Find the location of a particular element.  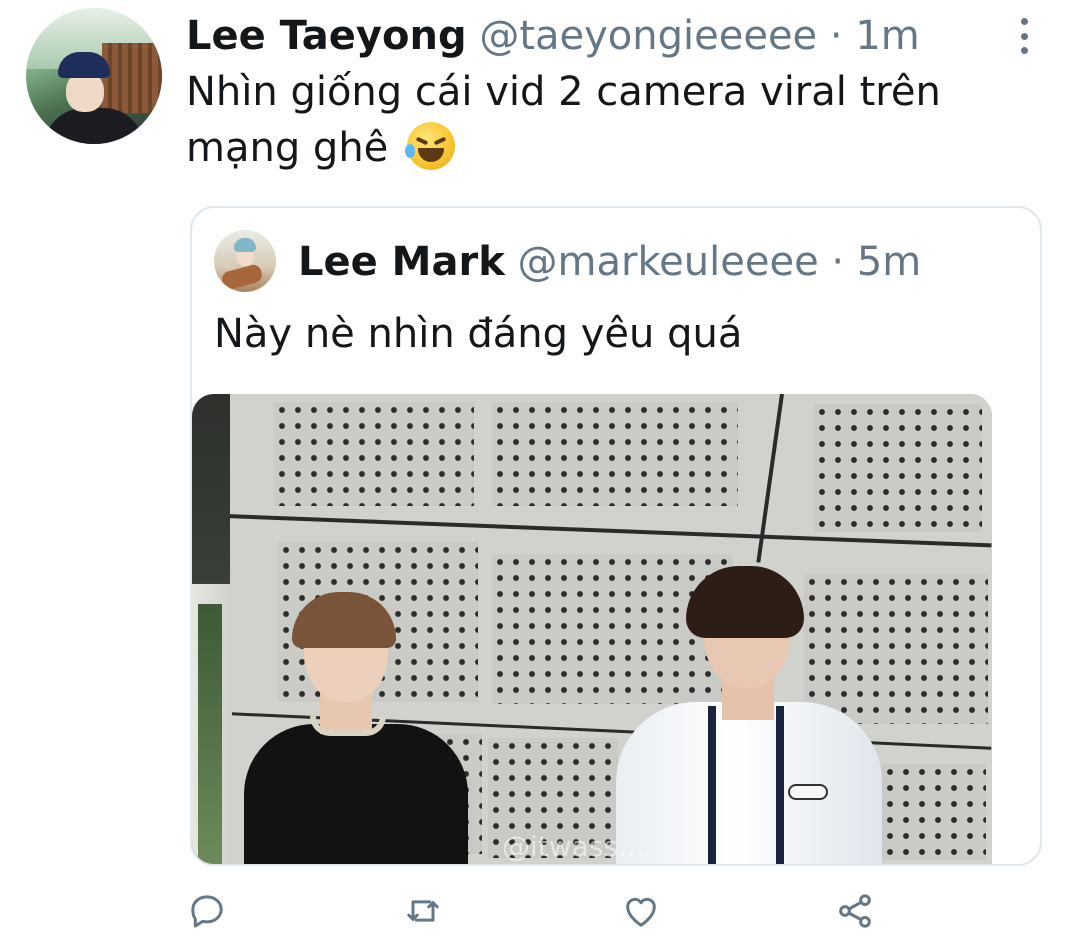

emoji-mouth is located at coordinates (431, 155).